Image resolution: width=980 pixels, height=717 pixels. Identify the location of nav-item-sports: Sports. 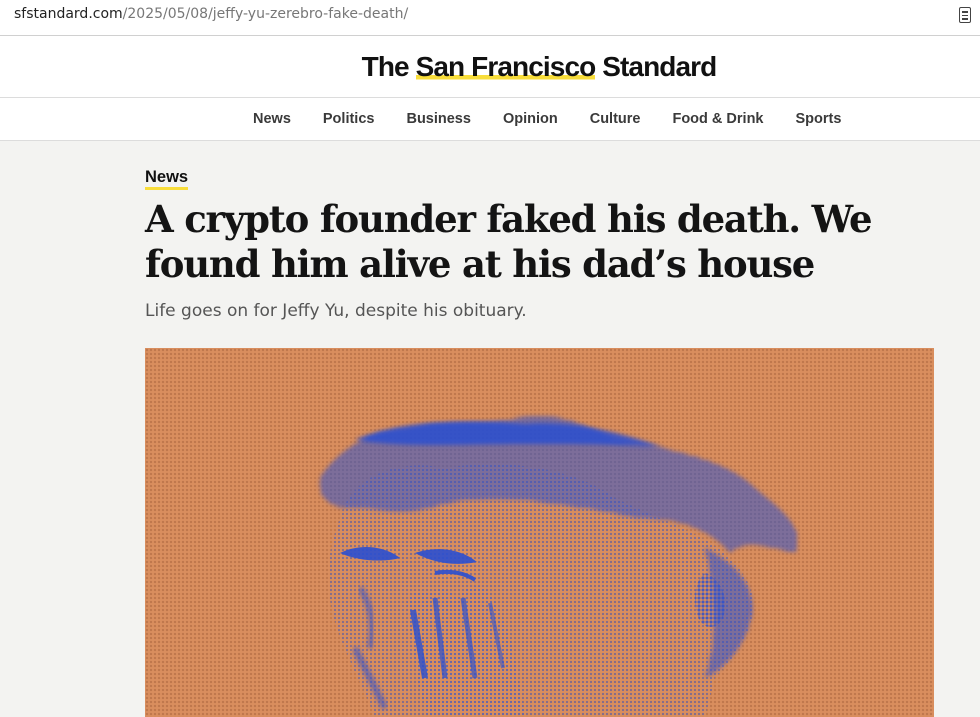
(819, 119).